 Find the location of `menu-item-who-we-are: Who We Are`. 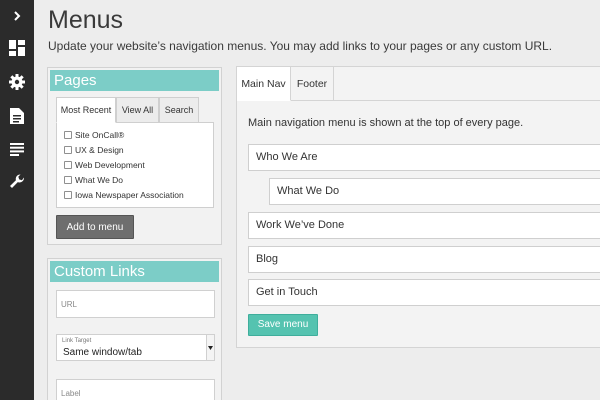

menu-item-who-we-are: Who We Are is located at coordinates (424, 157).